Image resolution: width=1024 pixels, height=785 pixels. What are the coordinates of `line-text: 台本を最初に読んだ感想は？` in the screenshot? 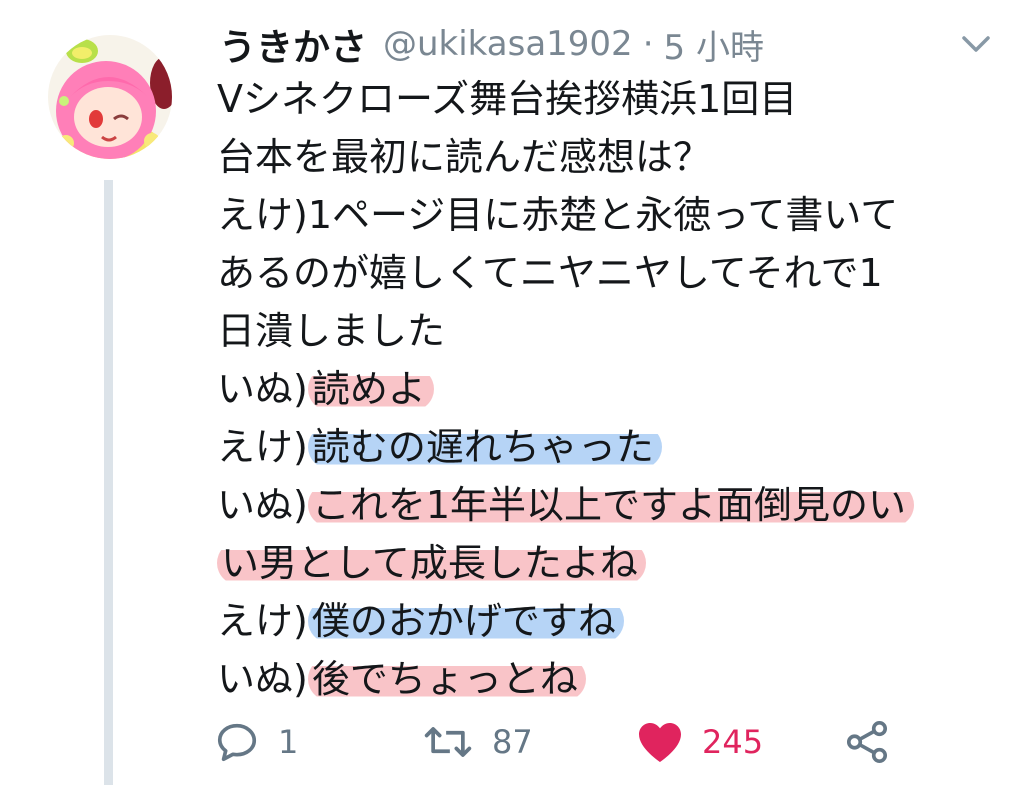 It's located at (464, 157).